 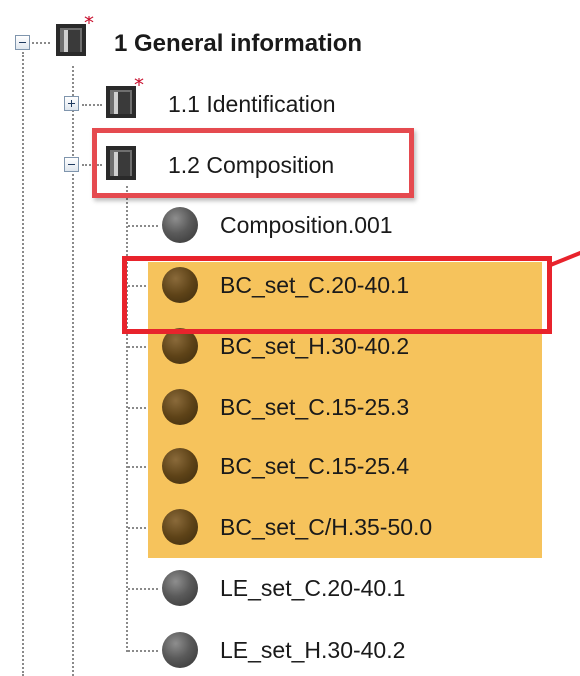 I want to click on annotation-pointer-line, so click(x=563, y=258).